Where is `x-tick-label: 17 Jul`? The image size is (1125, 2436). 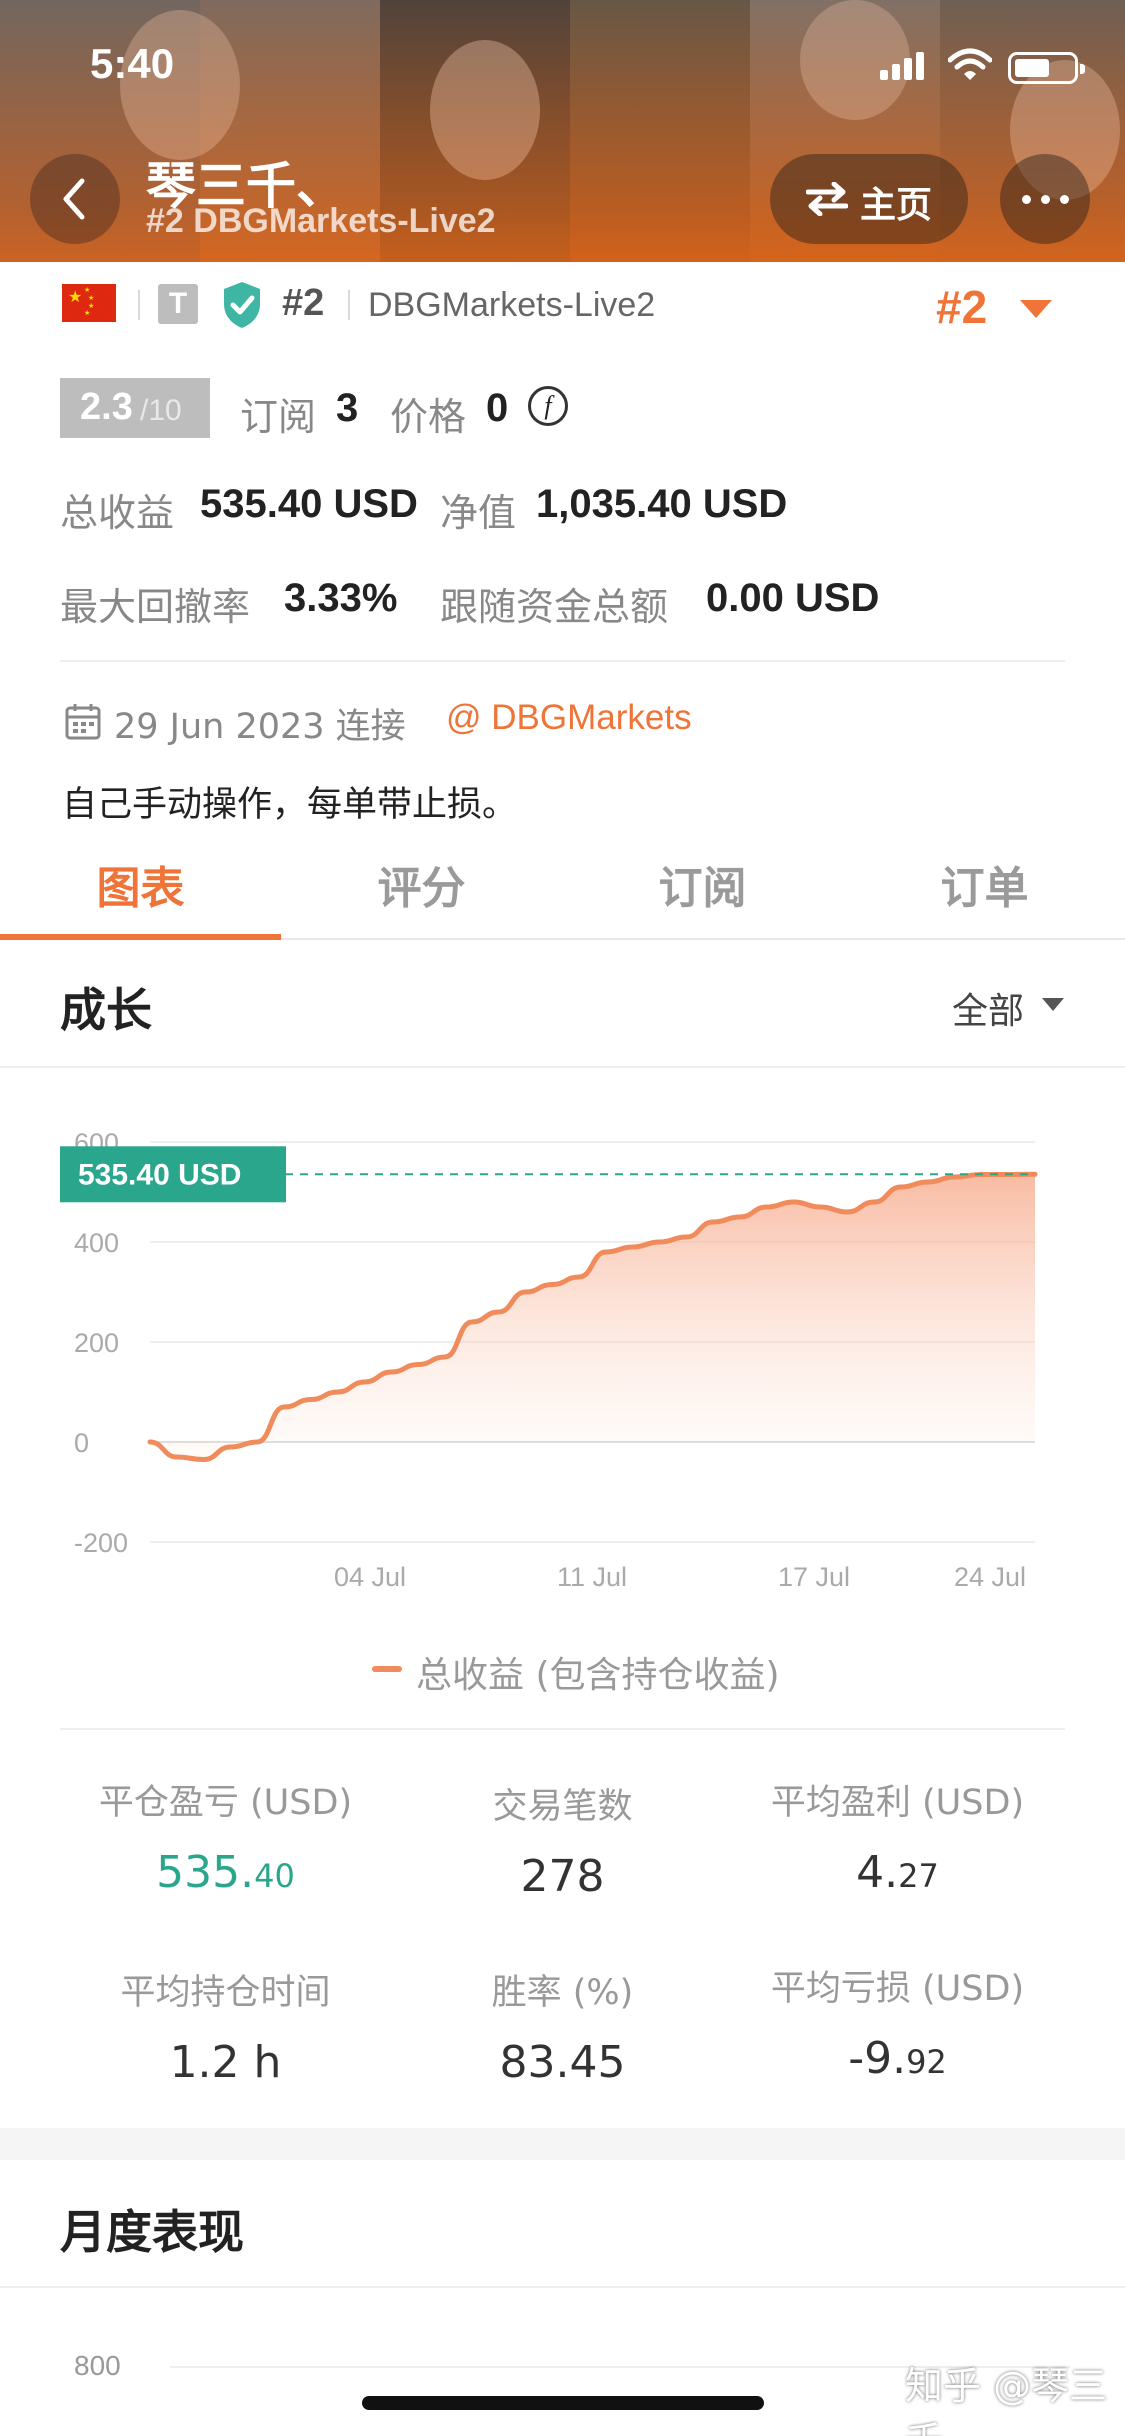 x-tick-label: 17 Jul is located at coordinates (814, 1577).